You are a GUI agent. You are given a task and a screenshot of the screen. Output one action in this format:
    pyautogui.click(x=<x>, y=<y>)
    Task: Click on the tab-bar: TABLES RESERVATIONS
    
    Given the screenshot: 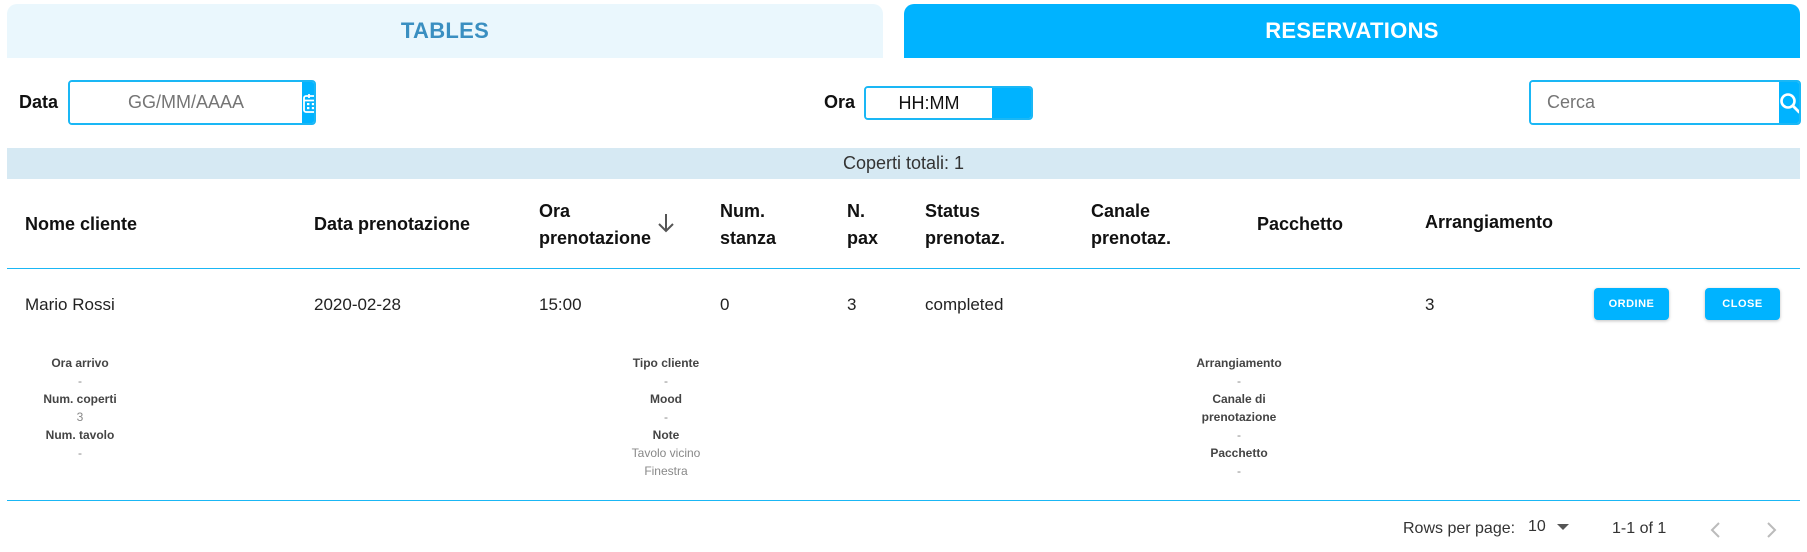 What is the action you would take?
    pyautogui.click(x=903, y=30)
    